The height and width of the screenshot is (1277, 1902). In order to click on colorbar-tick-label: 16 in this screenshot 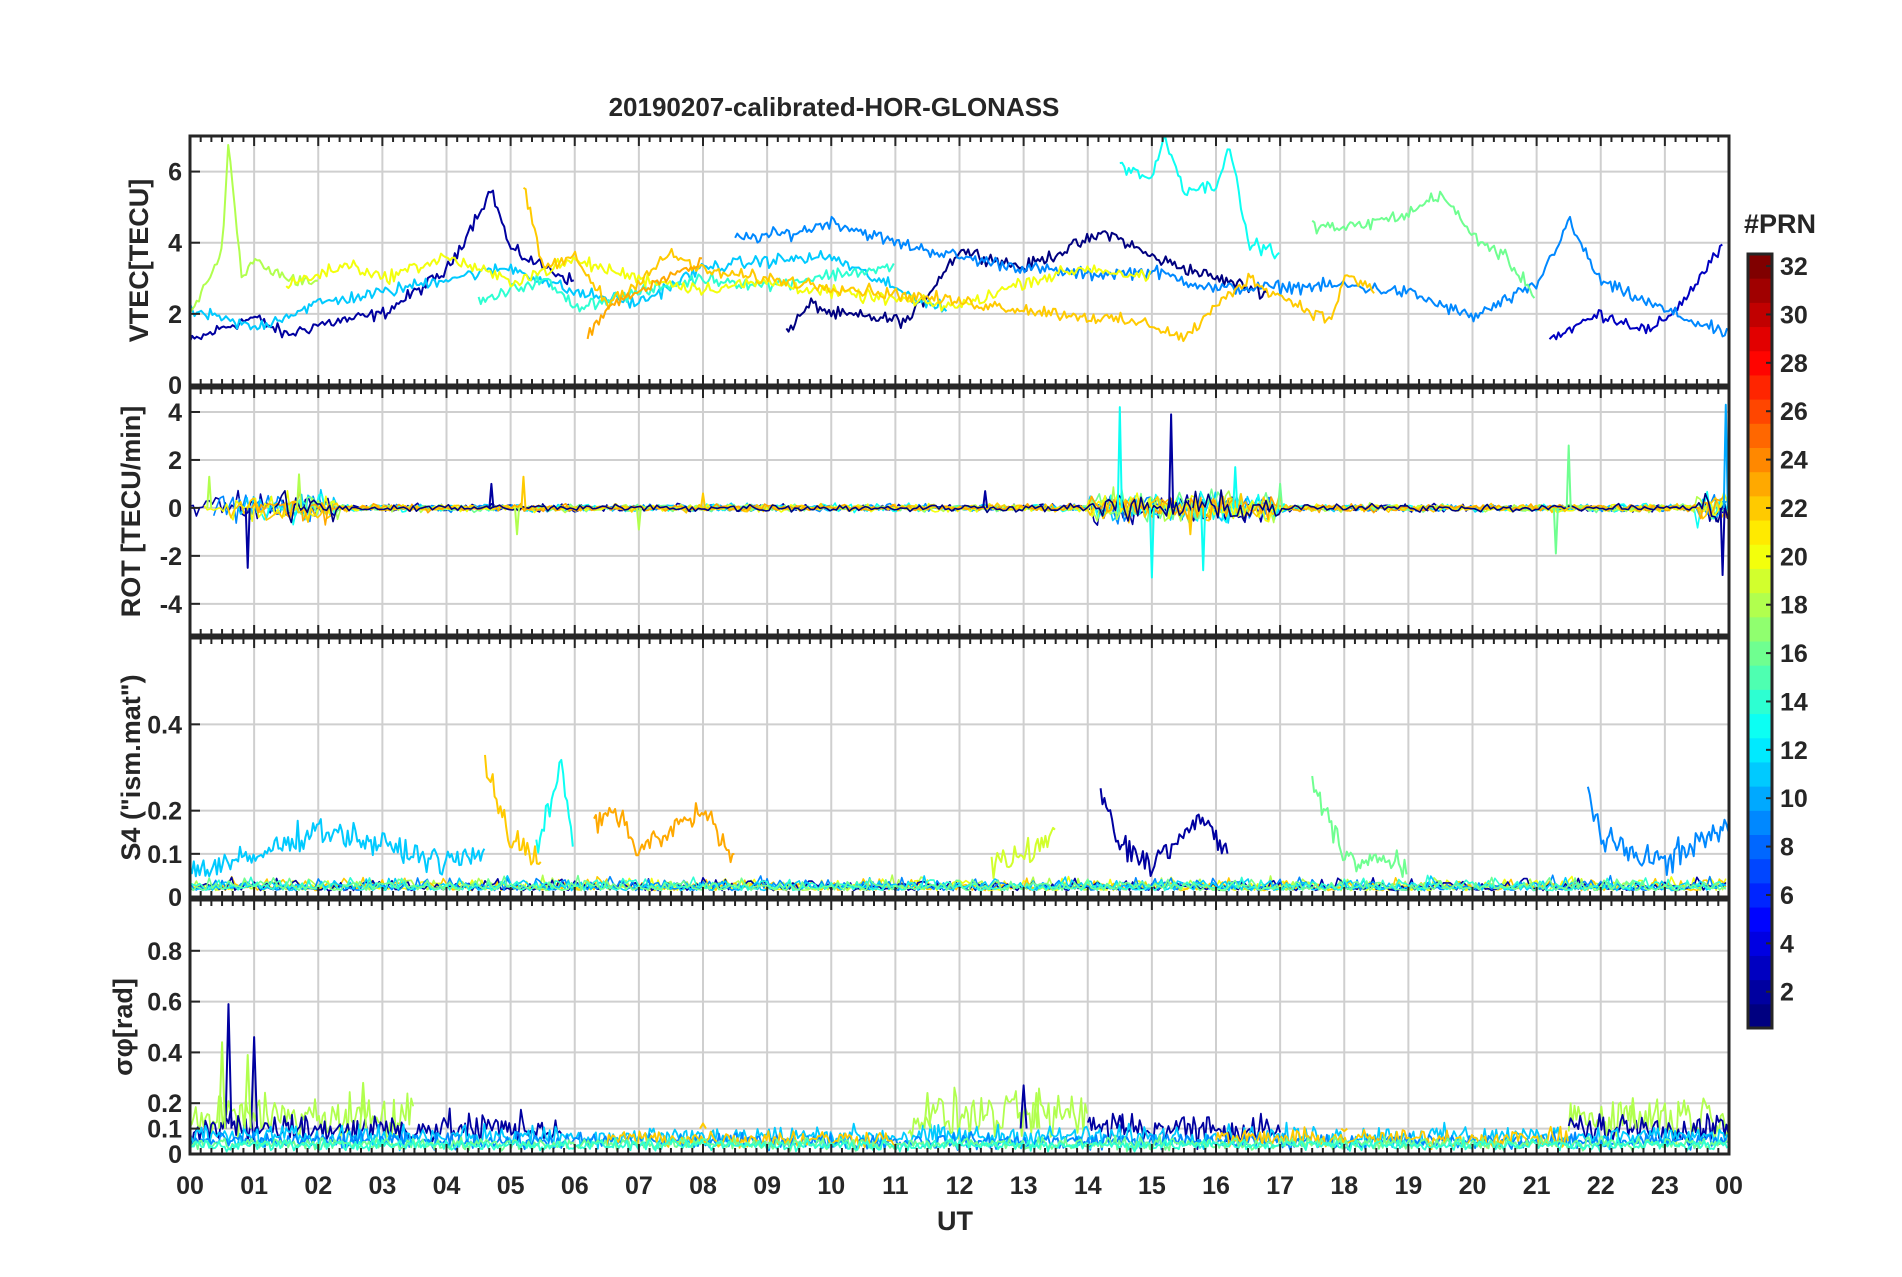, I will do `click(1794, 654)`.